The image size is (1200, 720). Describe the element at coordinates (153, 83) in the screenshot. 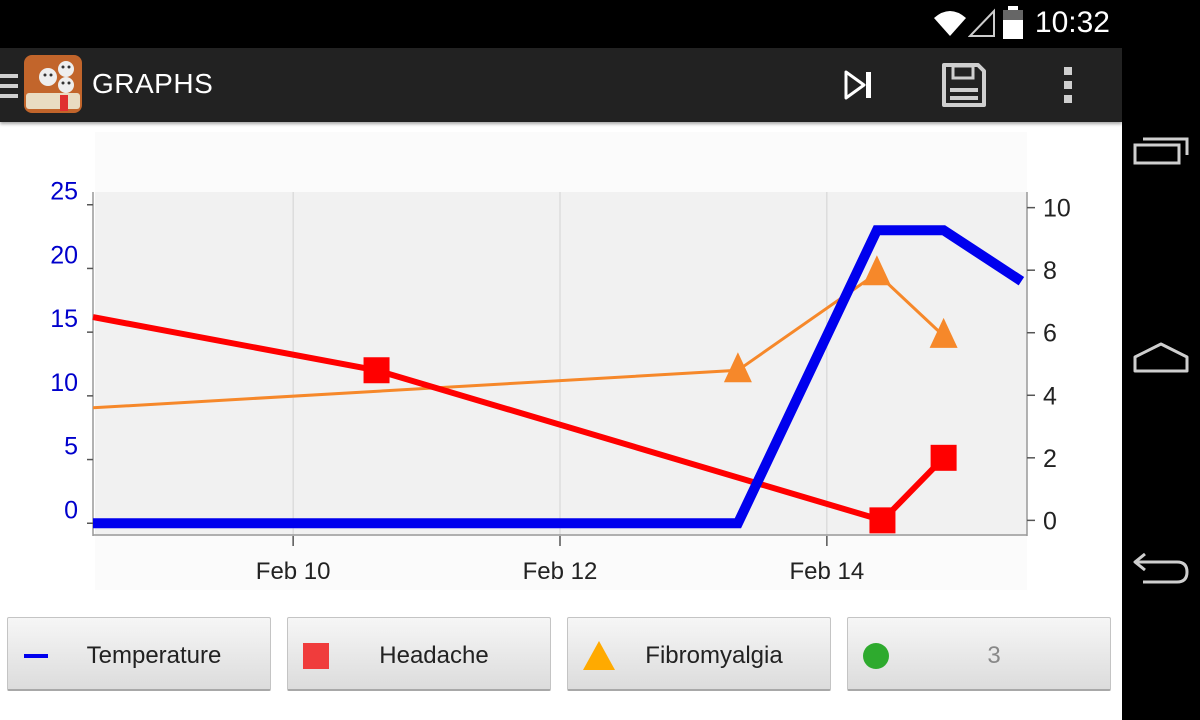

I see `page-title: GRAPHS` at that location.